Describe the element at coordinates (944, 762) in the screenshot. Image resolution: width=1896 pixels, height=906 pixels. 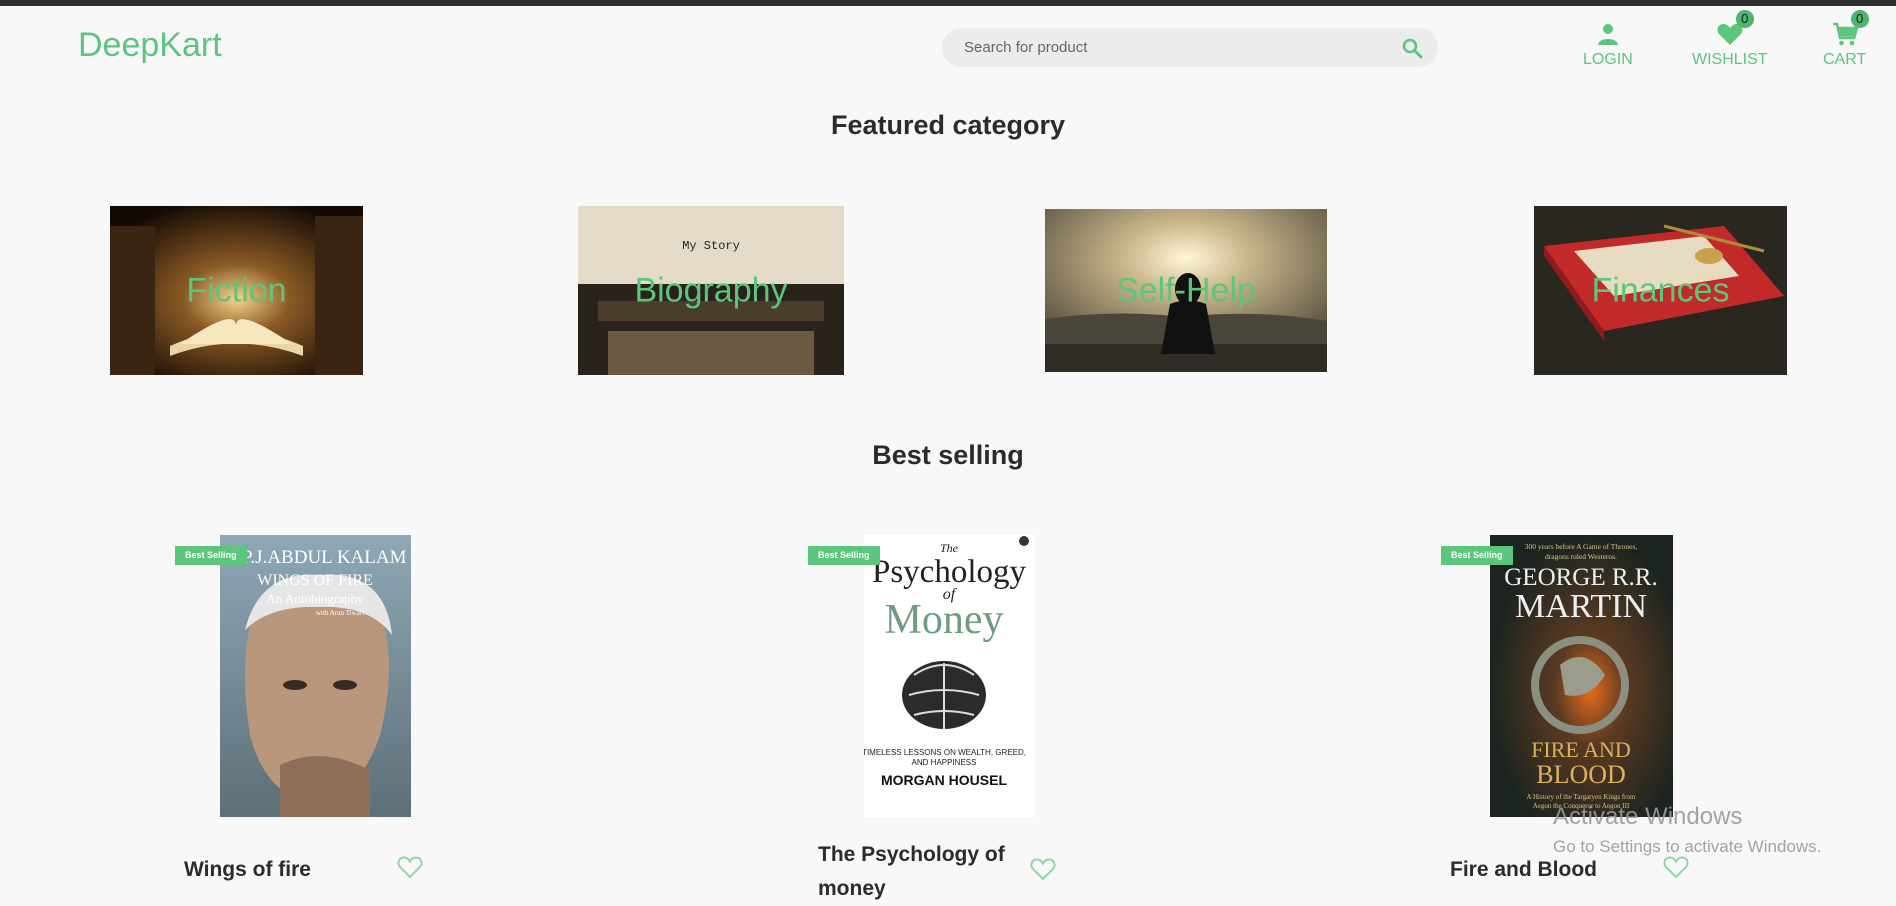
I see `cover-line6: AND HAPPINESS` at that location.